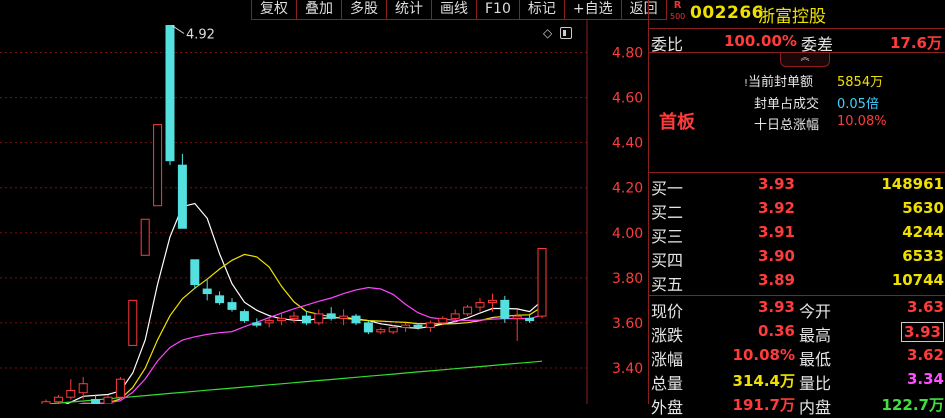 This screenshot has width=945, height=418. I want to click on stat-value: 314.4万, so click(763, 381).